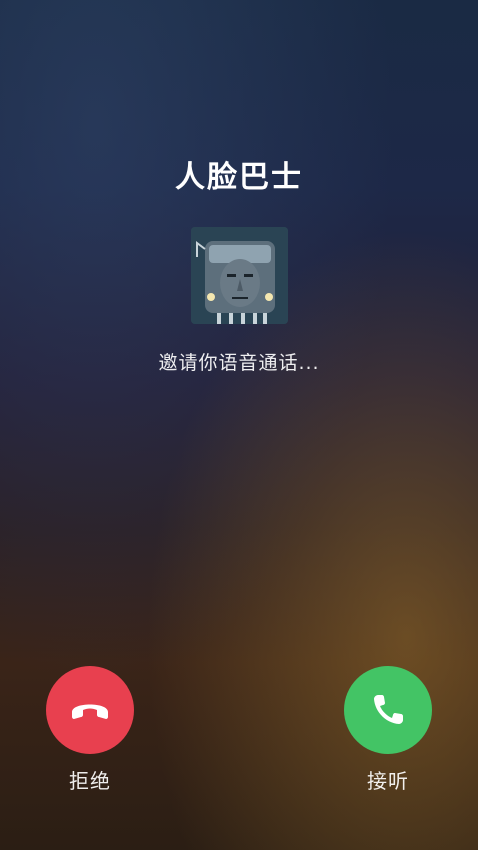 The height and width of the screenshot is (850, 478). I want to click on accept-button, so click(388, 710).